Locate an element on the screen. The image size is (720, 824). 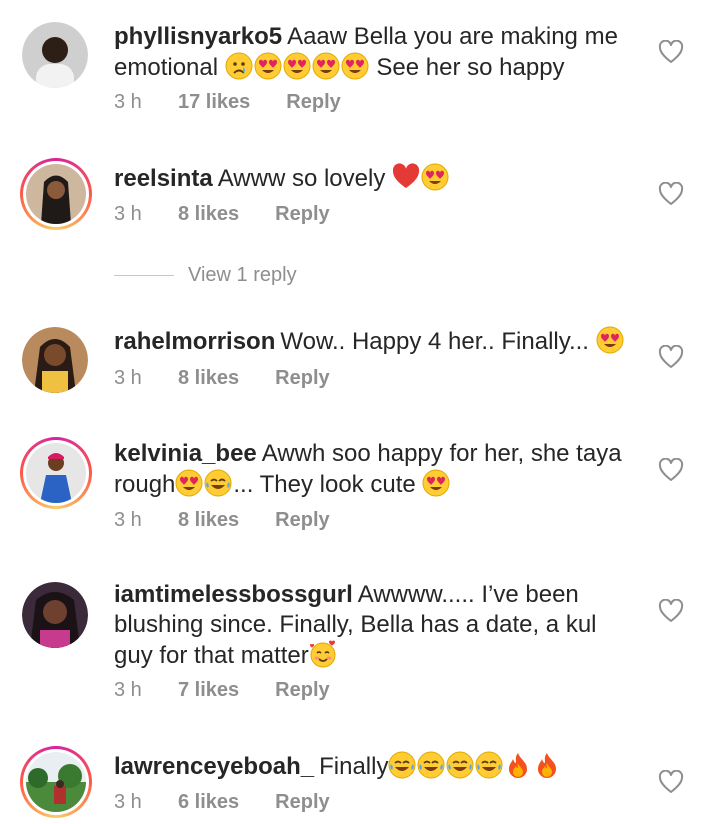
red-heart-icon is located at coordinates (406, 177).